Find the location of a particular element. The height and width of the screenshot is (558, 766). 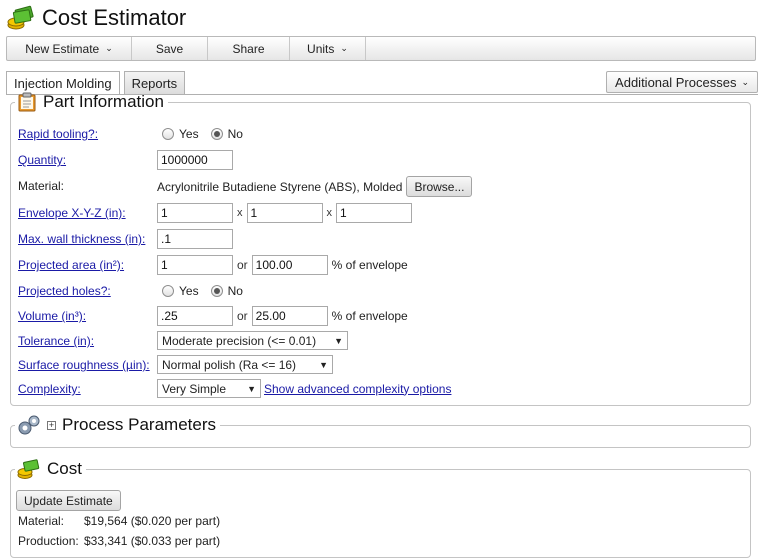

quantity-input is located at coordinates (195, 160).